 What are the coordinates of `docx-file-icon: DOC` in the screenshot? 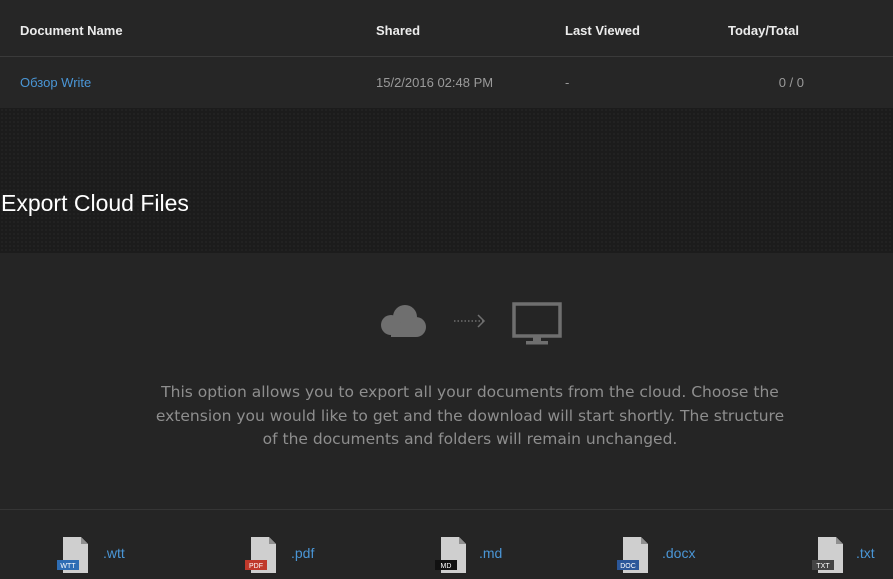 It's located at (632, 555).